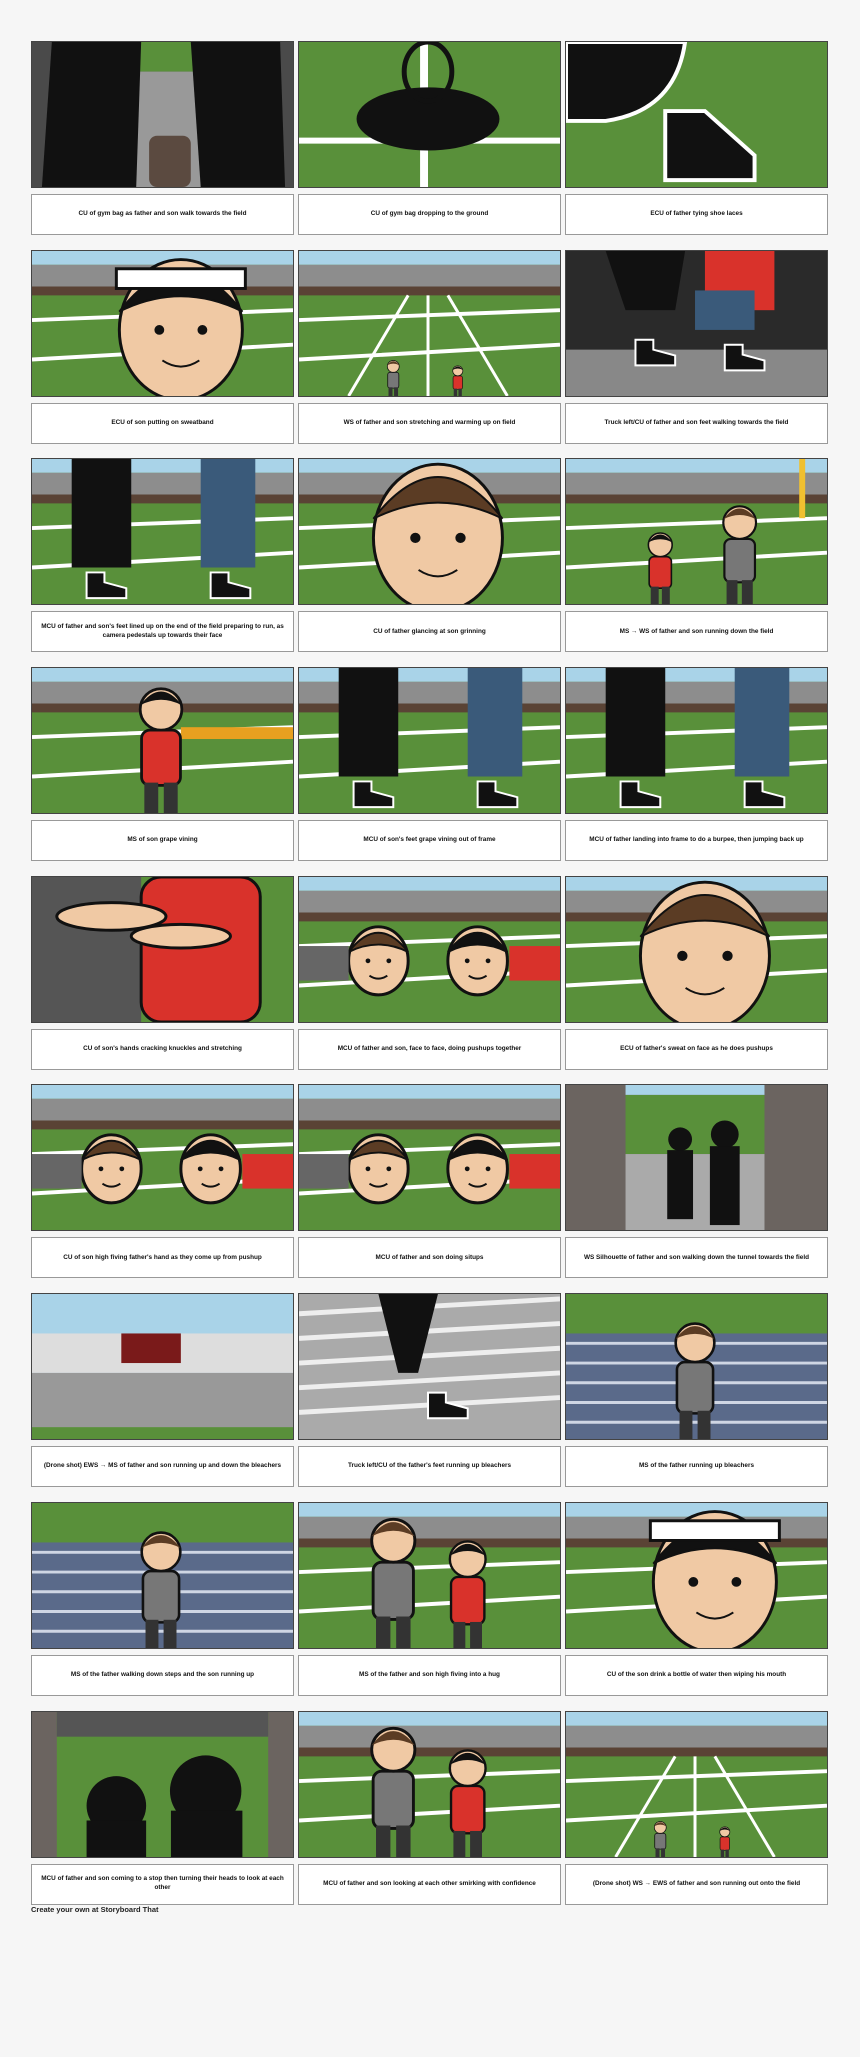 This screenshot has width=860, height=2057. I want to click on storyboard-caption: CU of gym bag dropping to the ground, so click(429, 214).